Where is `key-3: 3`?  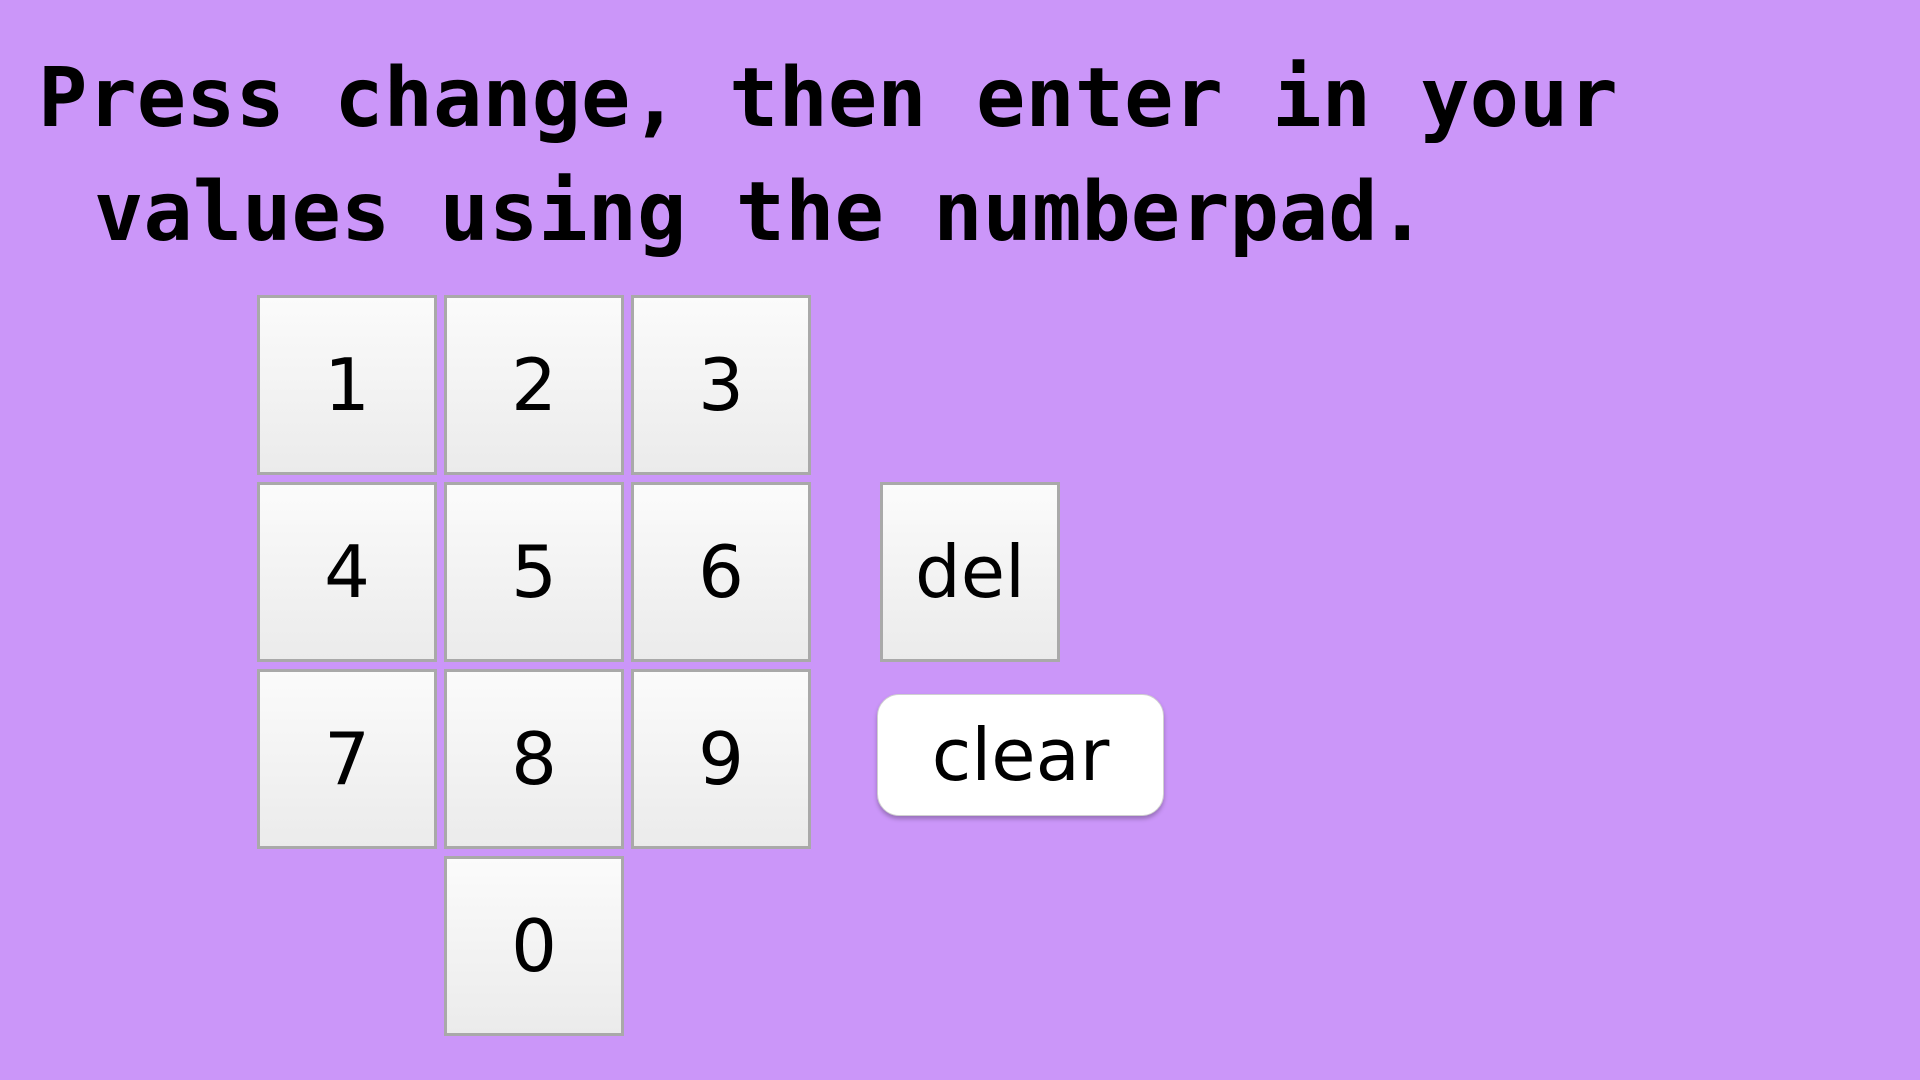
key-3: 3 is located at coordinates (721, 385).